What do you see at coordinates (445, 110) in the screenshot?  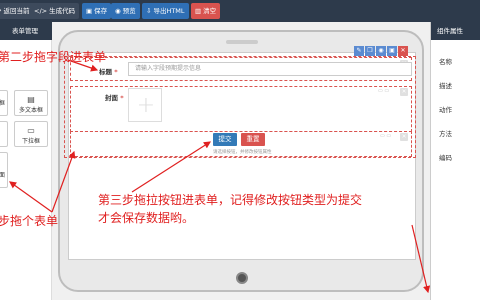 I see `prop-action: 动作` at bounding box center [445, 110].